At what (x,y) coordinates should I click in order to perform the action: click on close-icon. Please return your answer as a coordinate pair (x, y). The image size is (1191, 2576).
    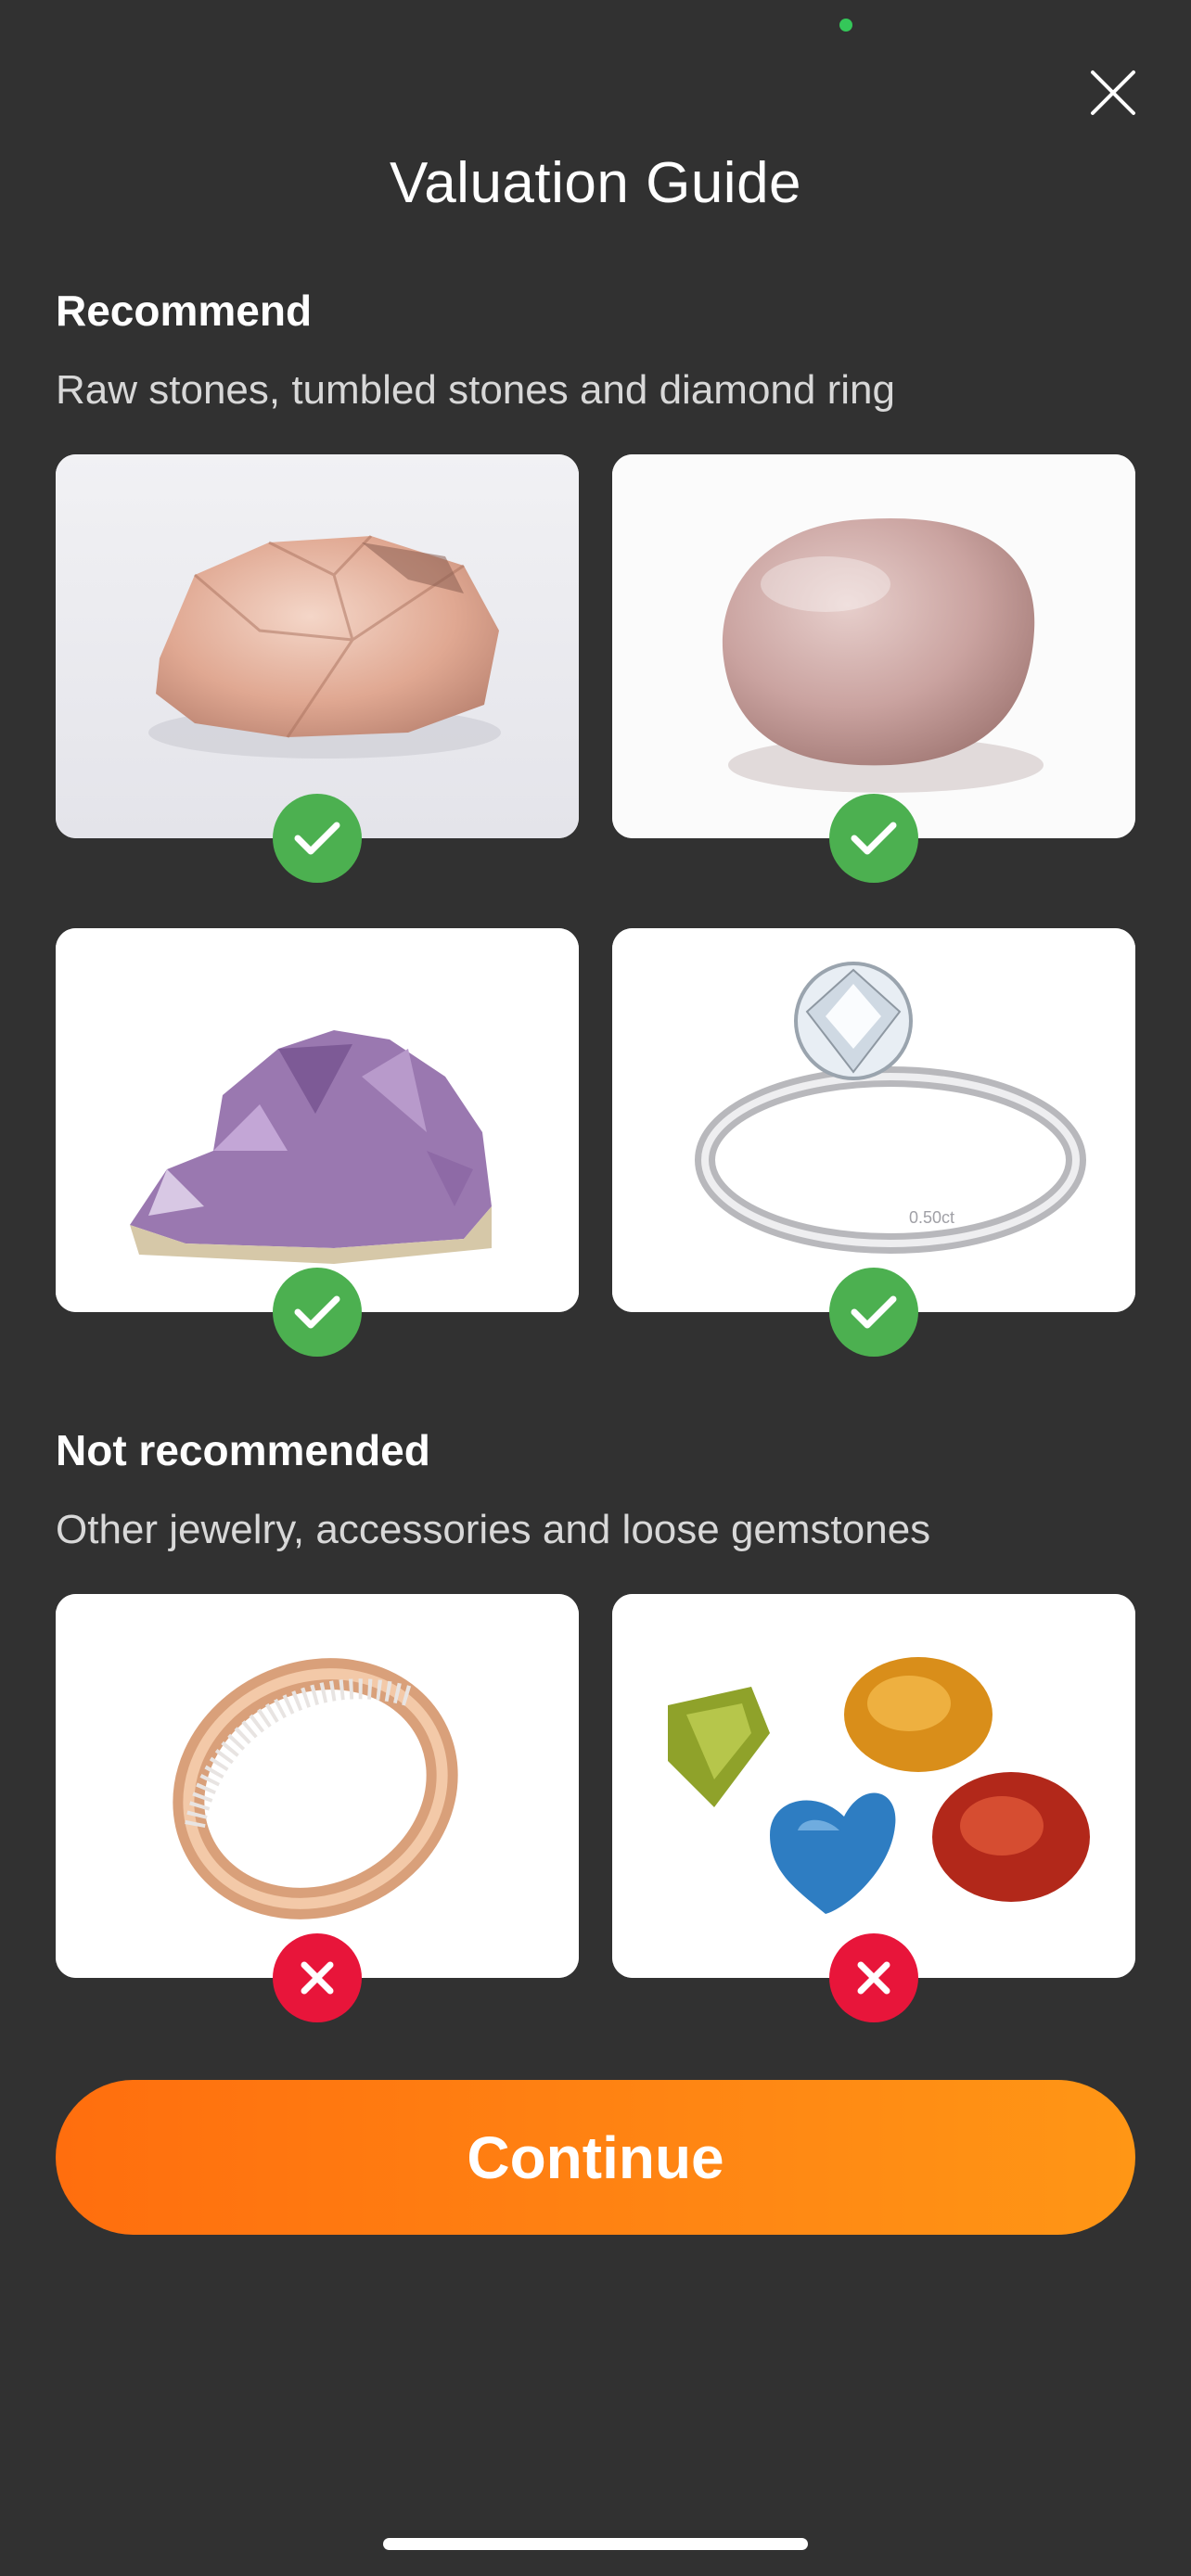
    Looking at the image, I should click on (1113, 92).